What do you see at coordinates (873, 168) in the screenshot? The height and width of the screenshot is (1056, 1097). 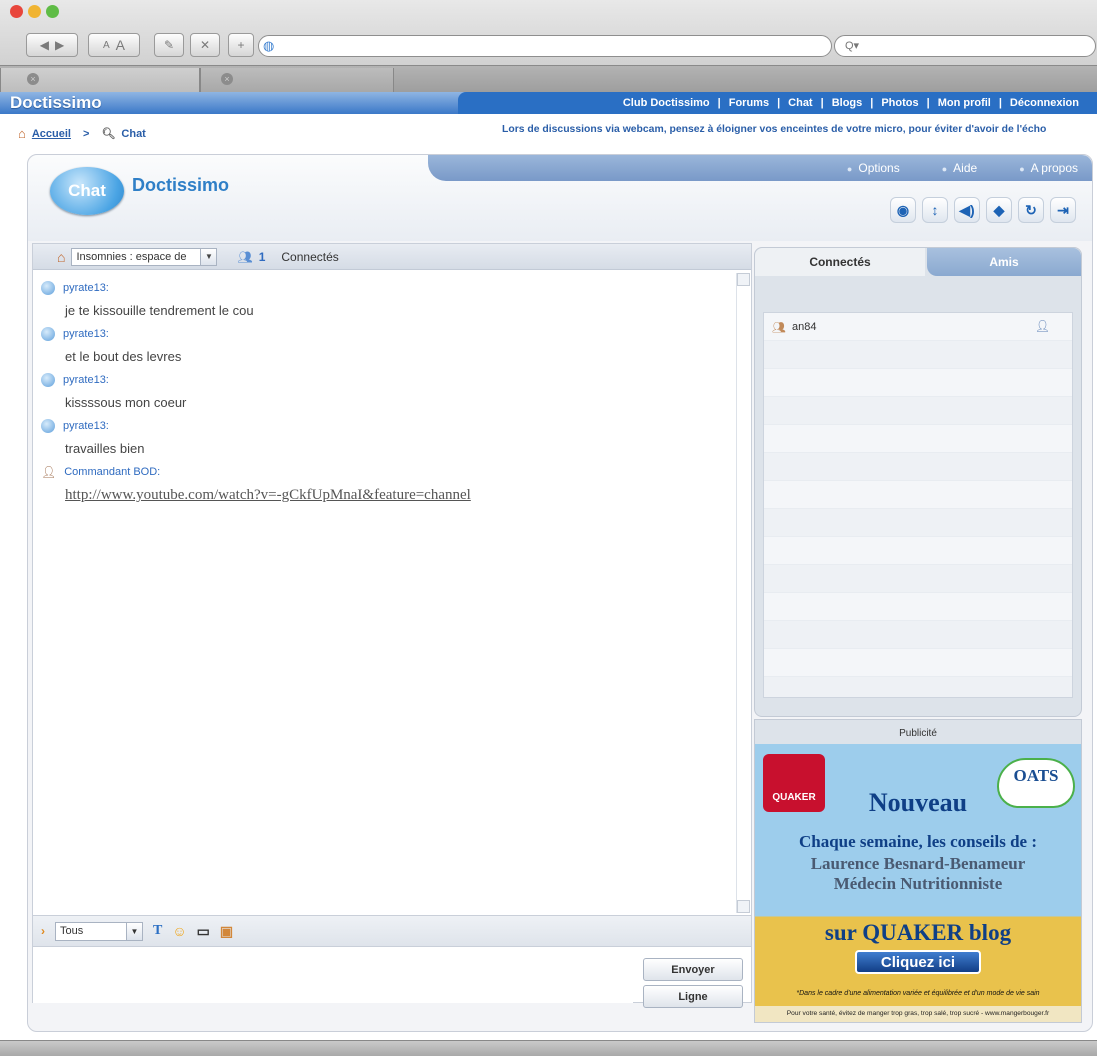 I see `options-link: ● Options` at bounding box center [873, 168].